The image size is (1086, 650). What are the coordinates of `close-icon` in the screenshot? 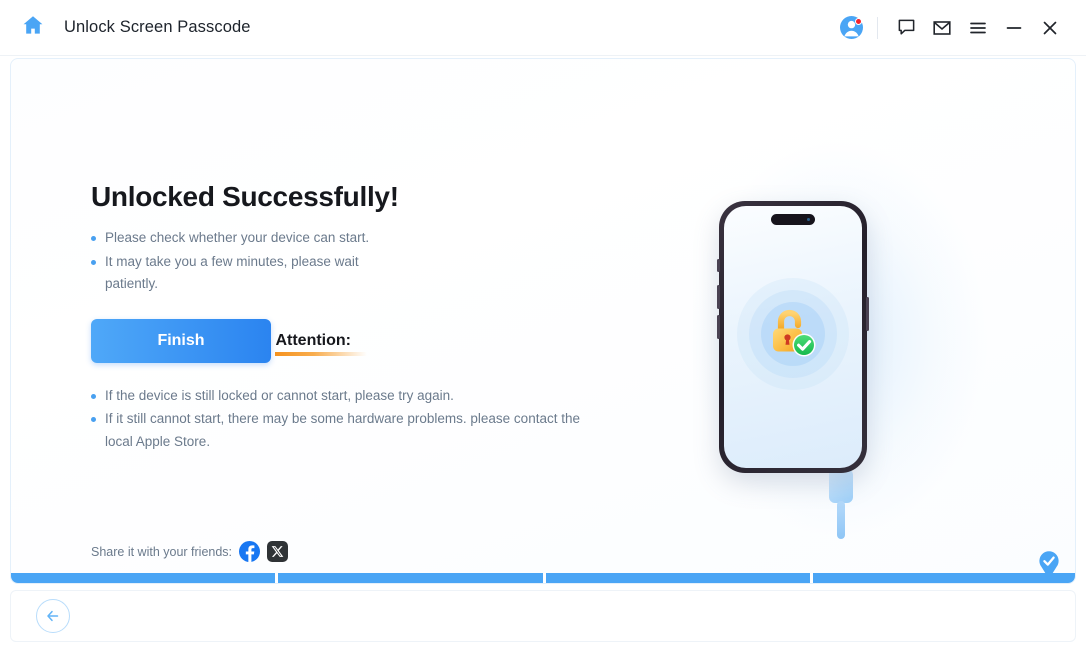 It's located at (1050, 27).